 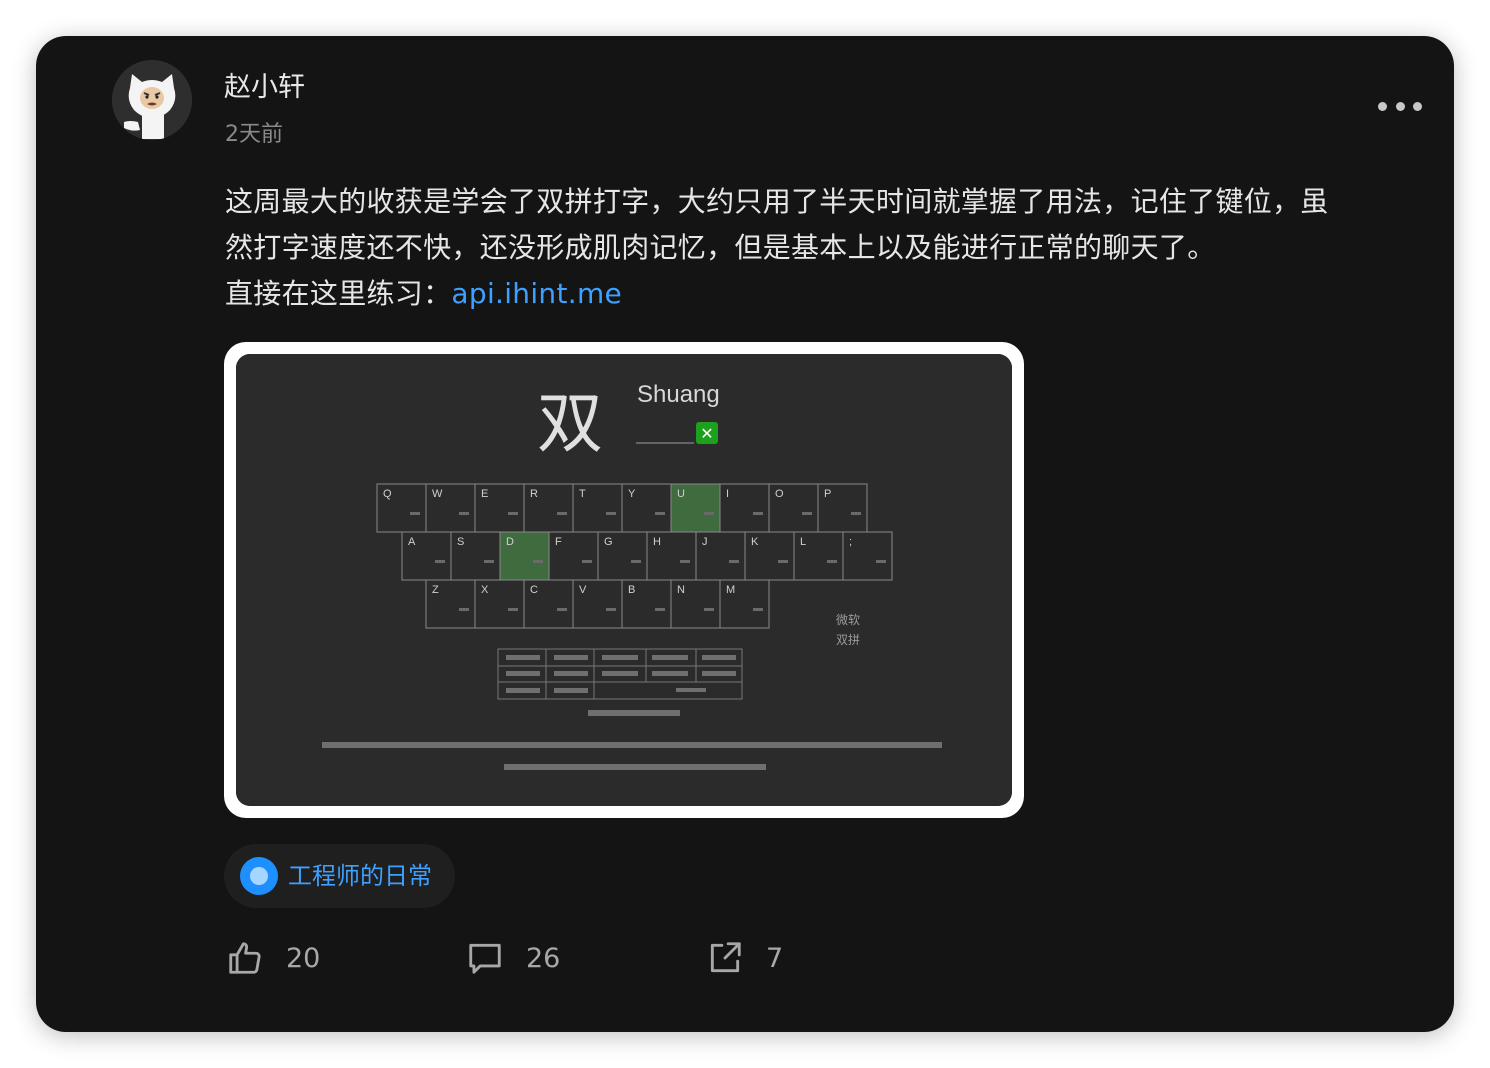 What do you see at coordinates (412, 542) in the screenshot?
I see `keyboard-key-label: A` at bounding box center [412, 542].